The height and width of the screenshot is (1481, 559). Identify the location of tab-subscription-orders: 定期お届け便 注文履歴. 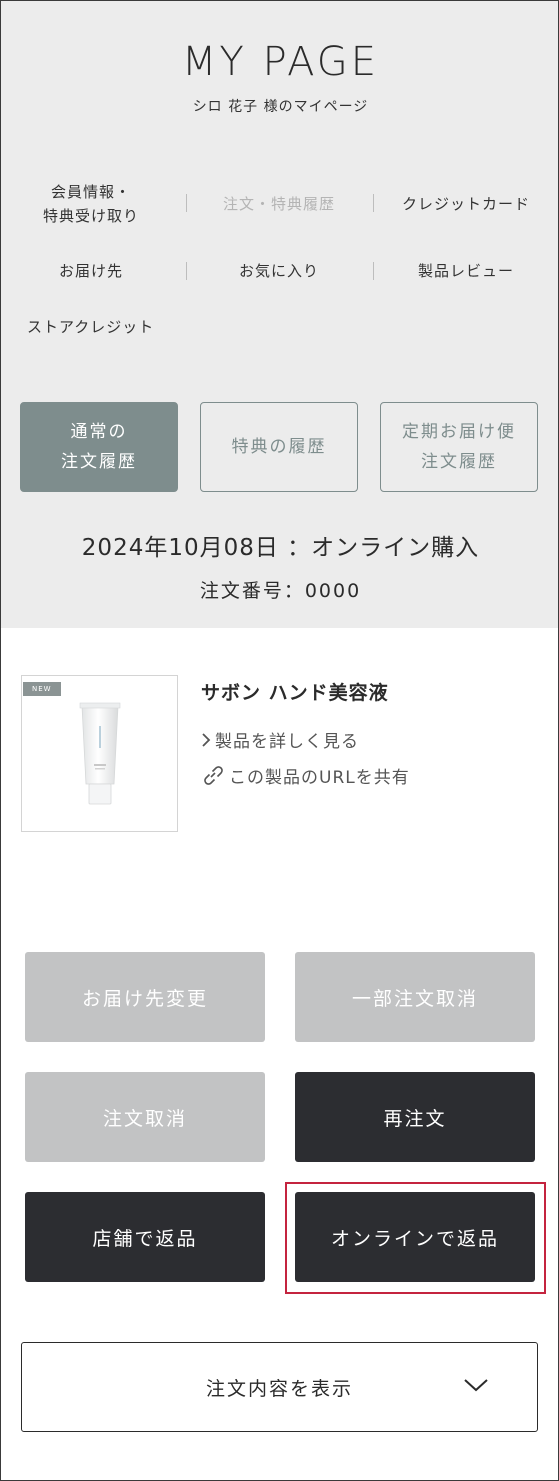
(459, 447).